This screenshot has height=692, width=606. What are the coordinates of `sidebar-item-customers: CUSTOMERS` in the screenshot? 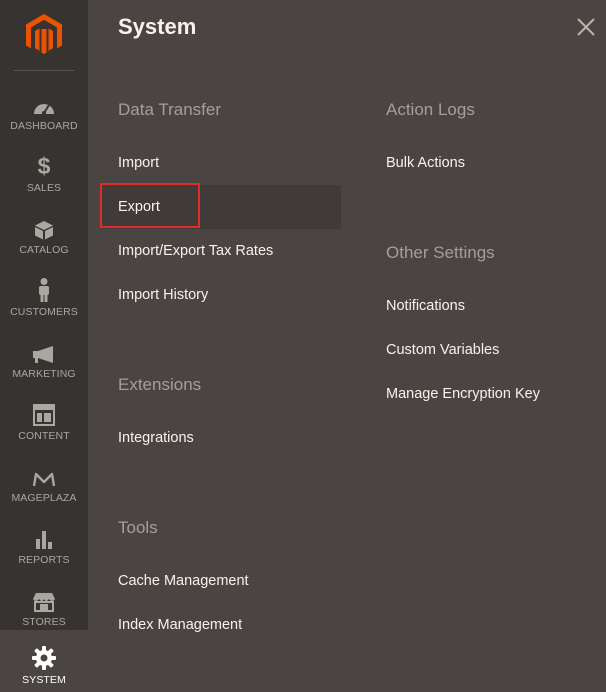 It's located at (44, 293).